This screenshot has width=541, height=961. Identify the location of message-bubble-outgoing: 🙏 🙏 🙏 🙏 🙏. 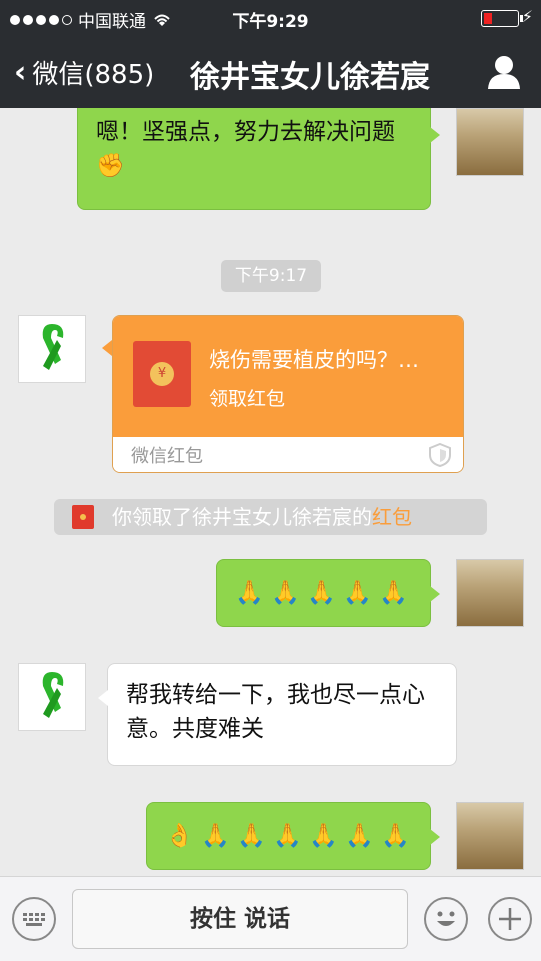
(328, 593).